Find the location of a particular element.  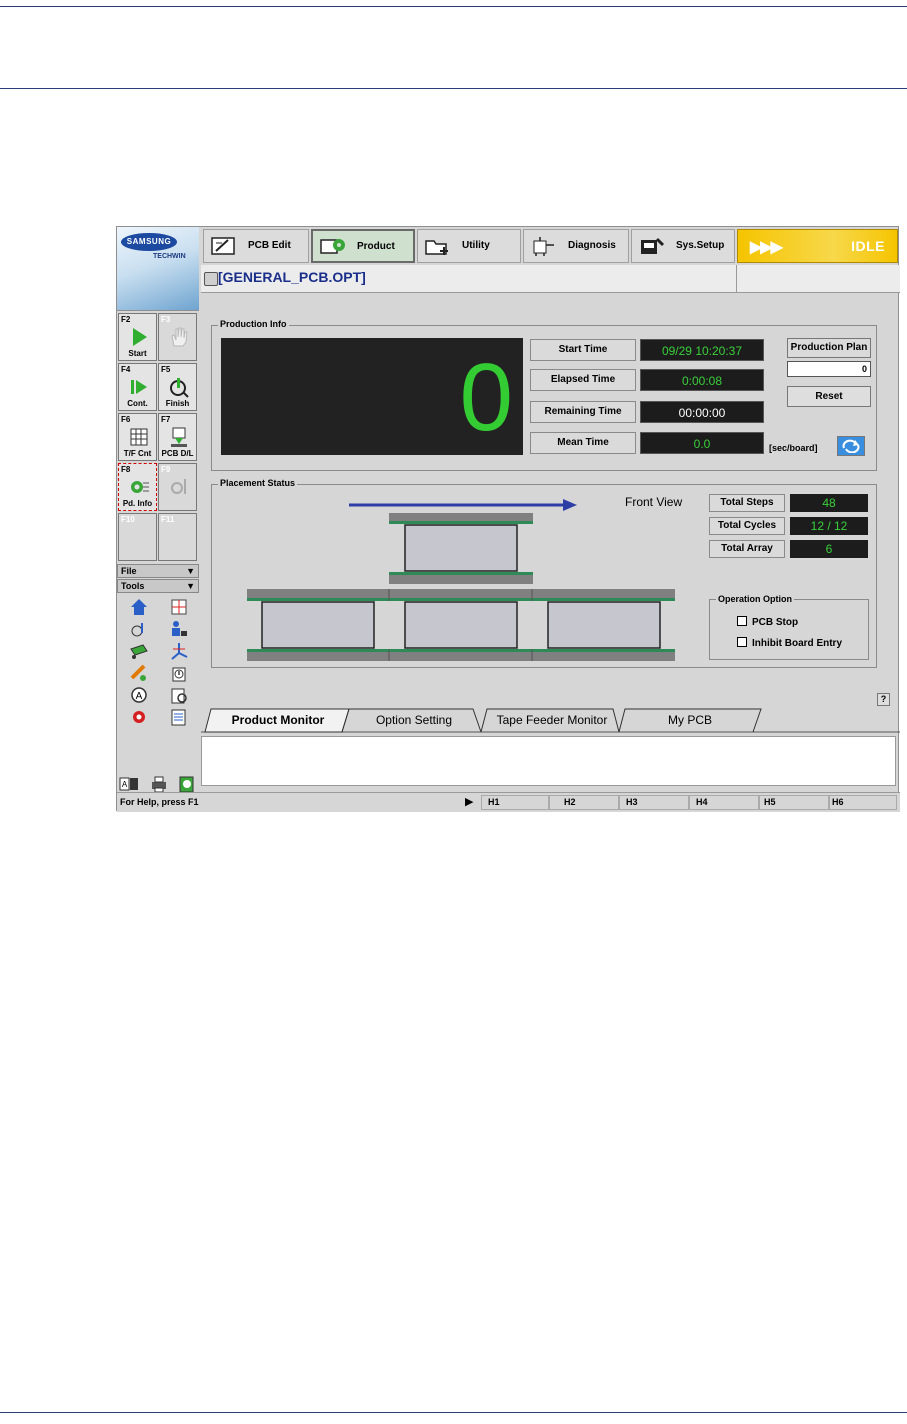

operator-icon is located at coordinates (179, 629).